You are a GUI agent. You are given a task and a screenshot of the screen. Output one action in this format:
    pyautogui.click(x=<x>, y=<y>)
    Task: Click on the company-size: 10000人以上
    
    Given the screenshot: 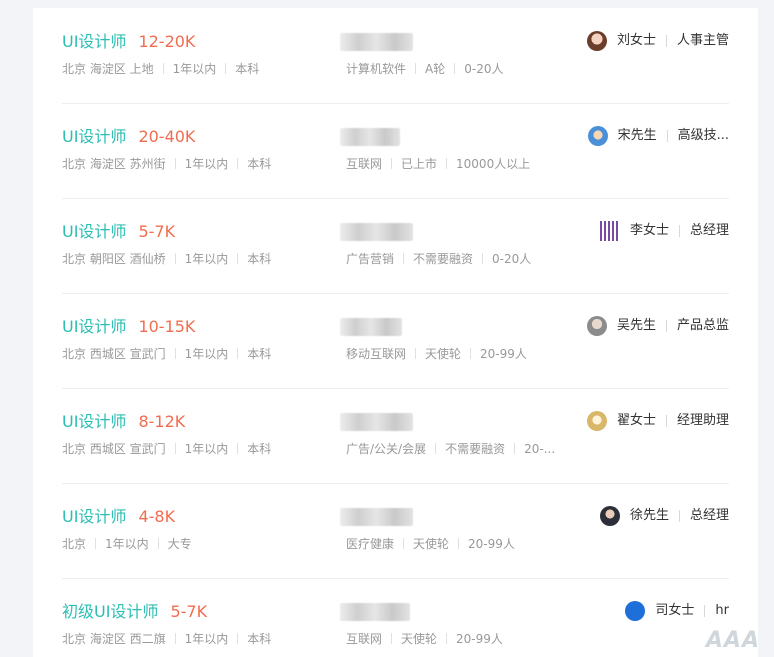 What is the action you would take?
    pyautogui.click(x=493, y=164)
    